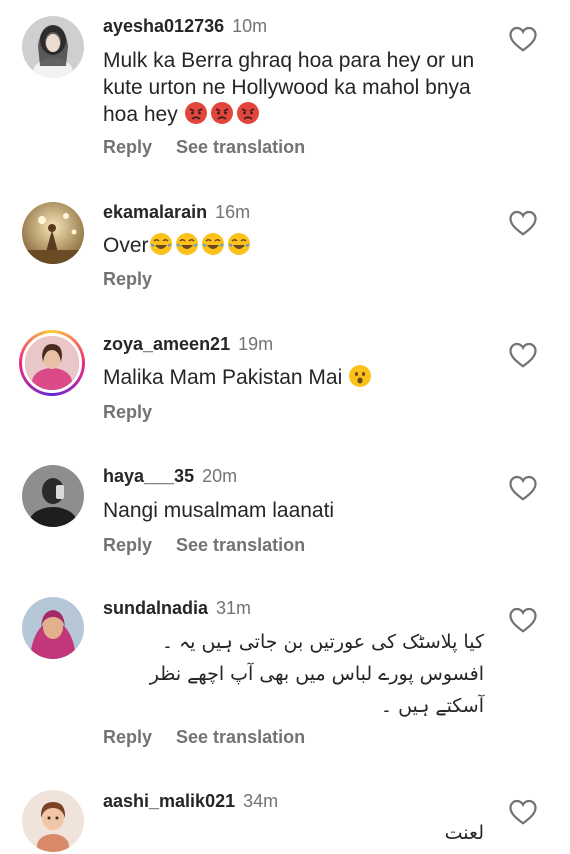 The width and height of the screenshot is (570, 854). What do you see at coordinates (155, 608) in the screenshot?
I see `username: sundalnadia` at bounding box center [155, 608].